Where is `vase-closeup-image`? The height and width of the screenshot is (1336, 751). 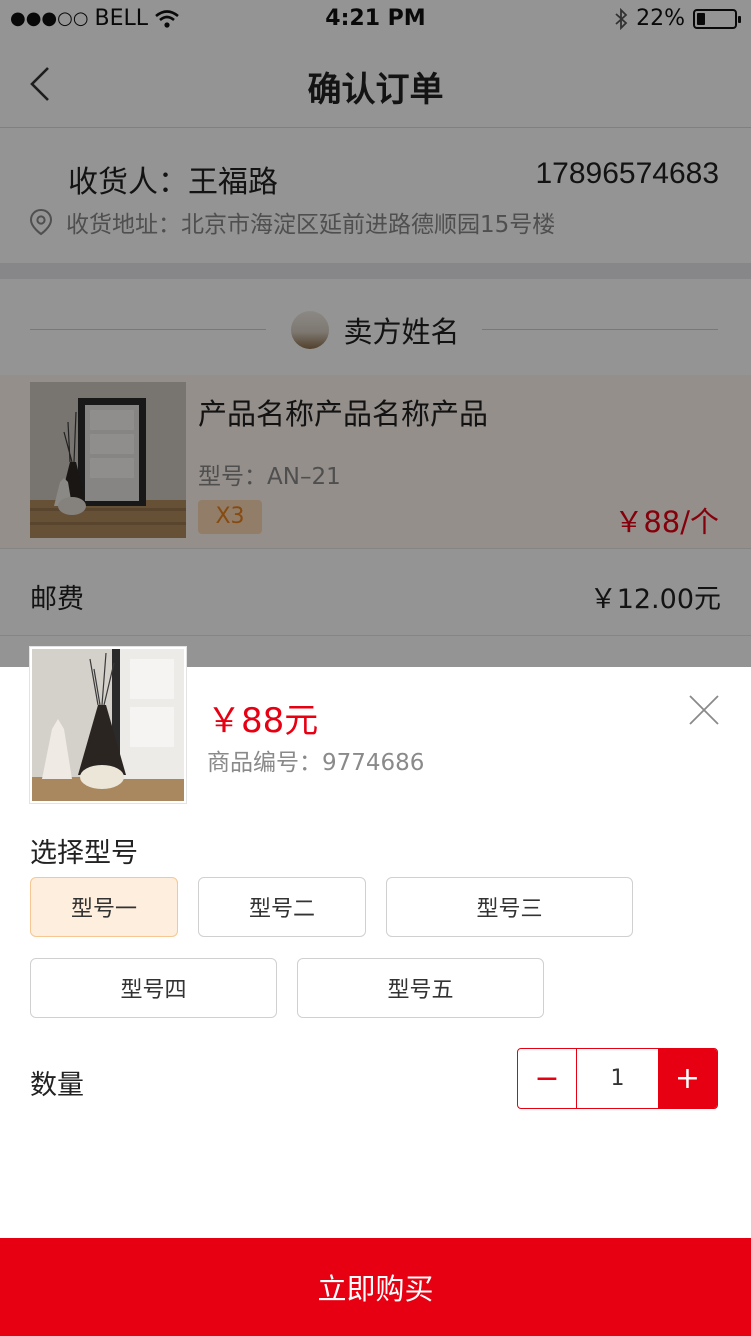 vase-closeup-image is located at coordinates (108, 725).